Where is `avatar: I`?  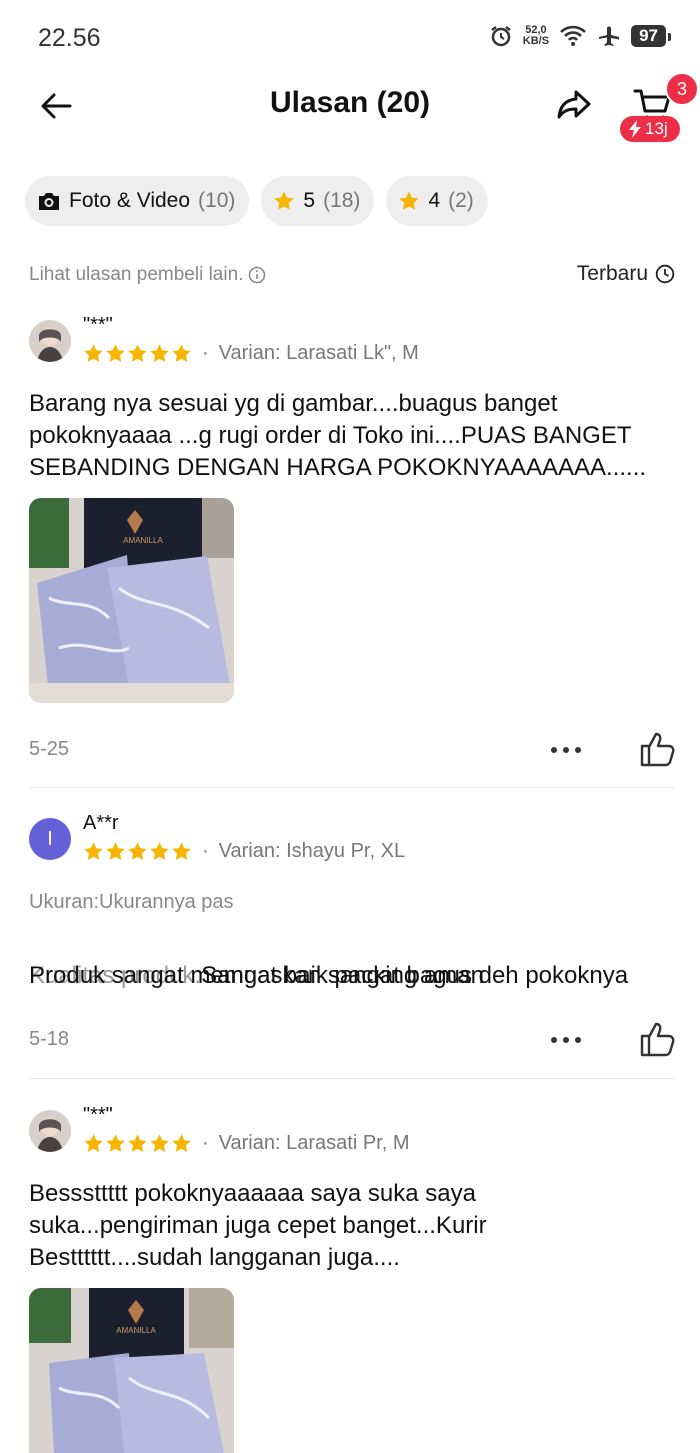 avatar: I is located at coordinates (50, 839).